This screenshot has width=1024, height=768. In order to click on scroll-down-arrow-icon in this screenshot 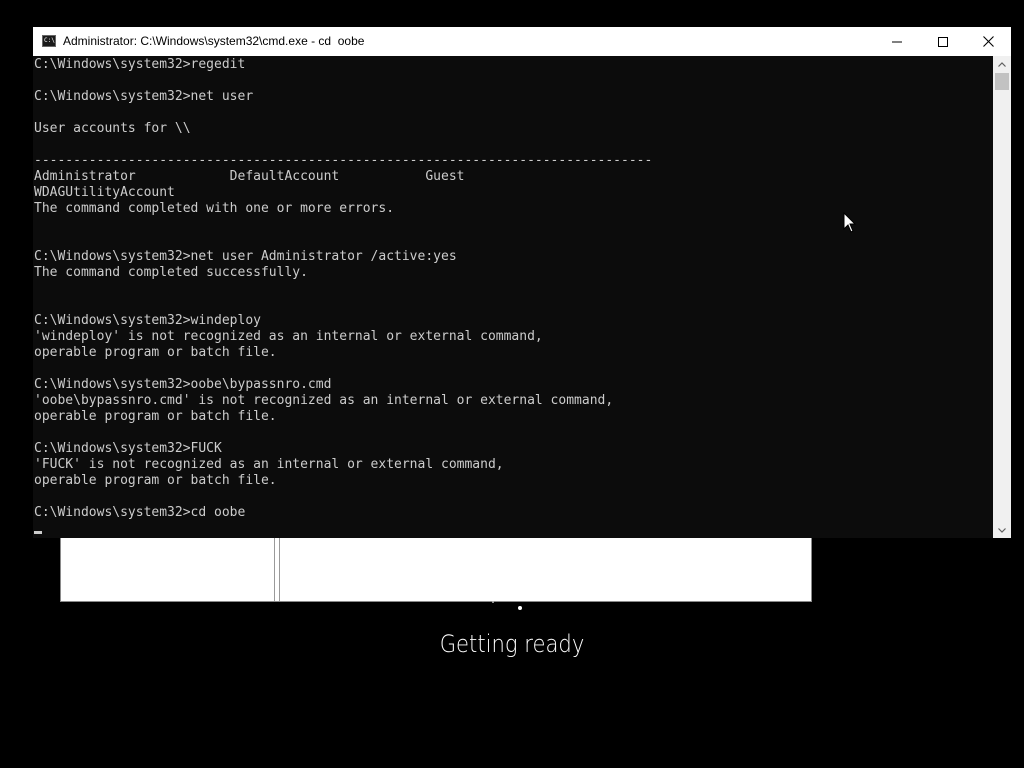, I will do `click(1002, 530)`.